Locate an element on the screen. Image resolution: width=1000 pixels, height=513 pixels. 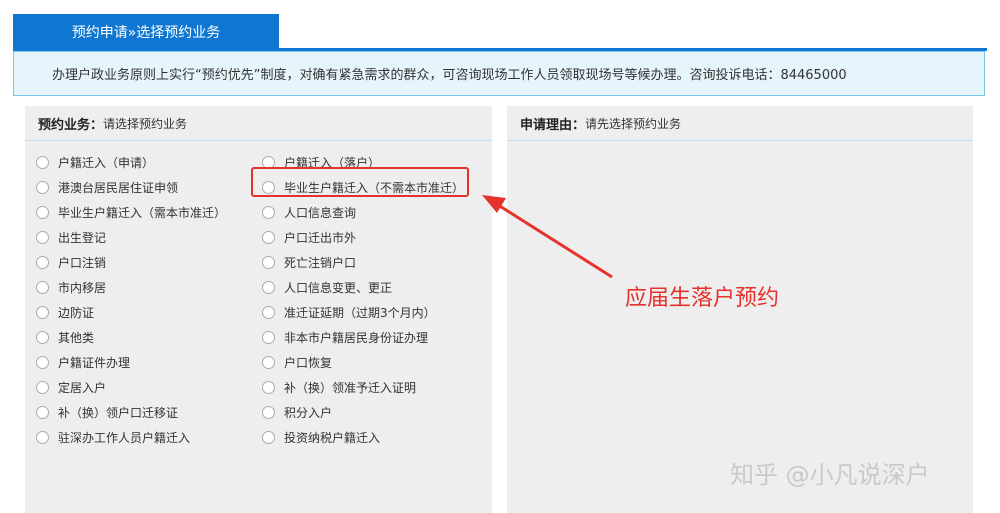
business-option: 户籍迁入（申请） is located at coordinates (149, 162).